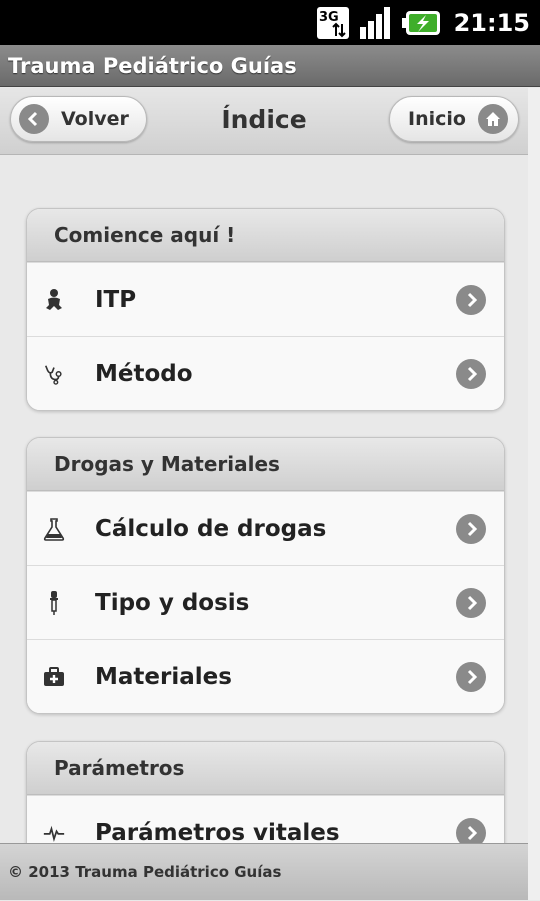 The width and height of the screenshot is (540, 901). What do you see at coordinates (54, 832) in the screenshot?
I see `heartbeat-icon` at bounding box center [54, 832].